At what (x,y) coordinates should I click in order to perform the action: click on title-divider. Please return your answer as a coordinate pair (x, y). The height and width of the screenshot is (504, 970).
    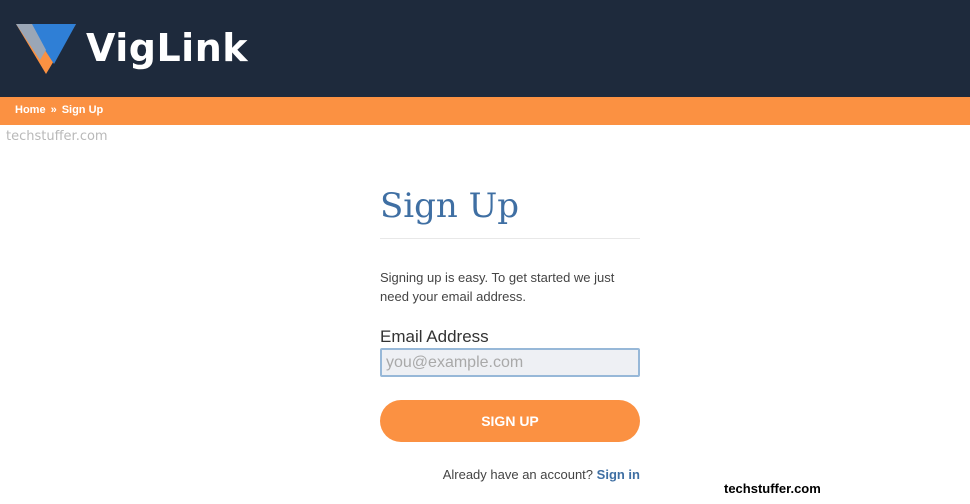
    Looking at the image, I should click on (510, 238).